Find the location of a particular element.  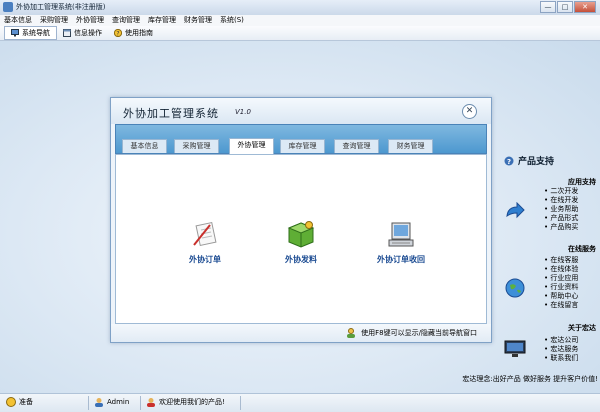

list-item: 联系我们 is located at coordinates (561, 358).